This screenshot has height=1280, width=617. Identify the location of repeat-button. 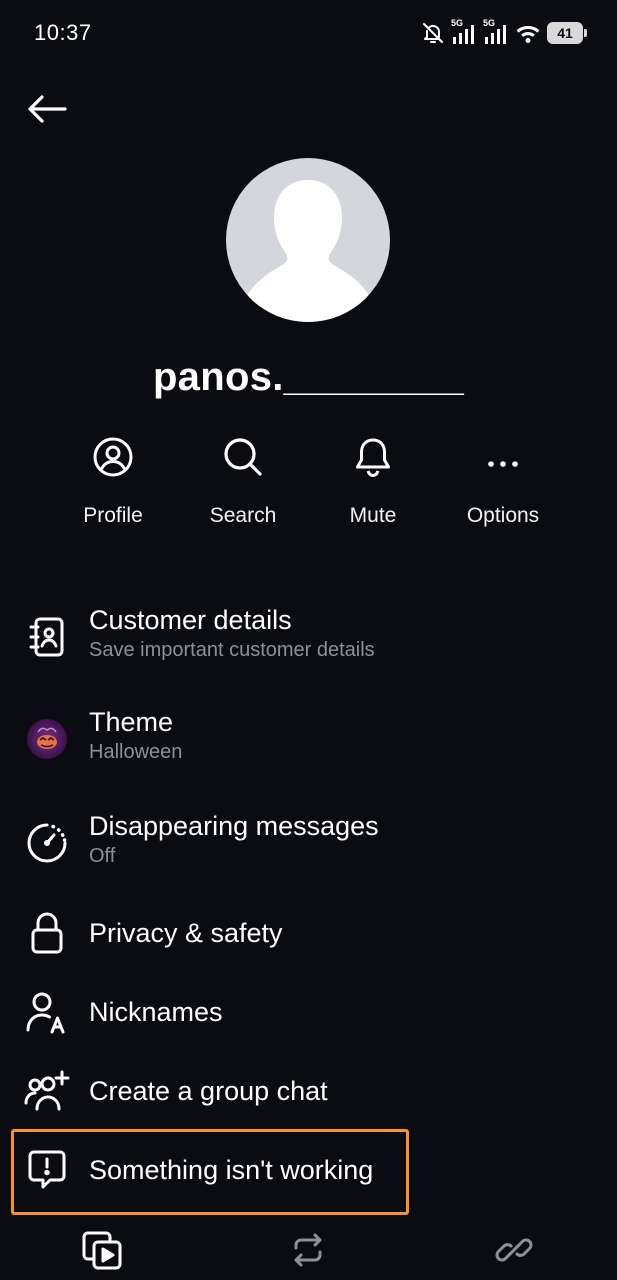
(308, 1252).